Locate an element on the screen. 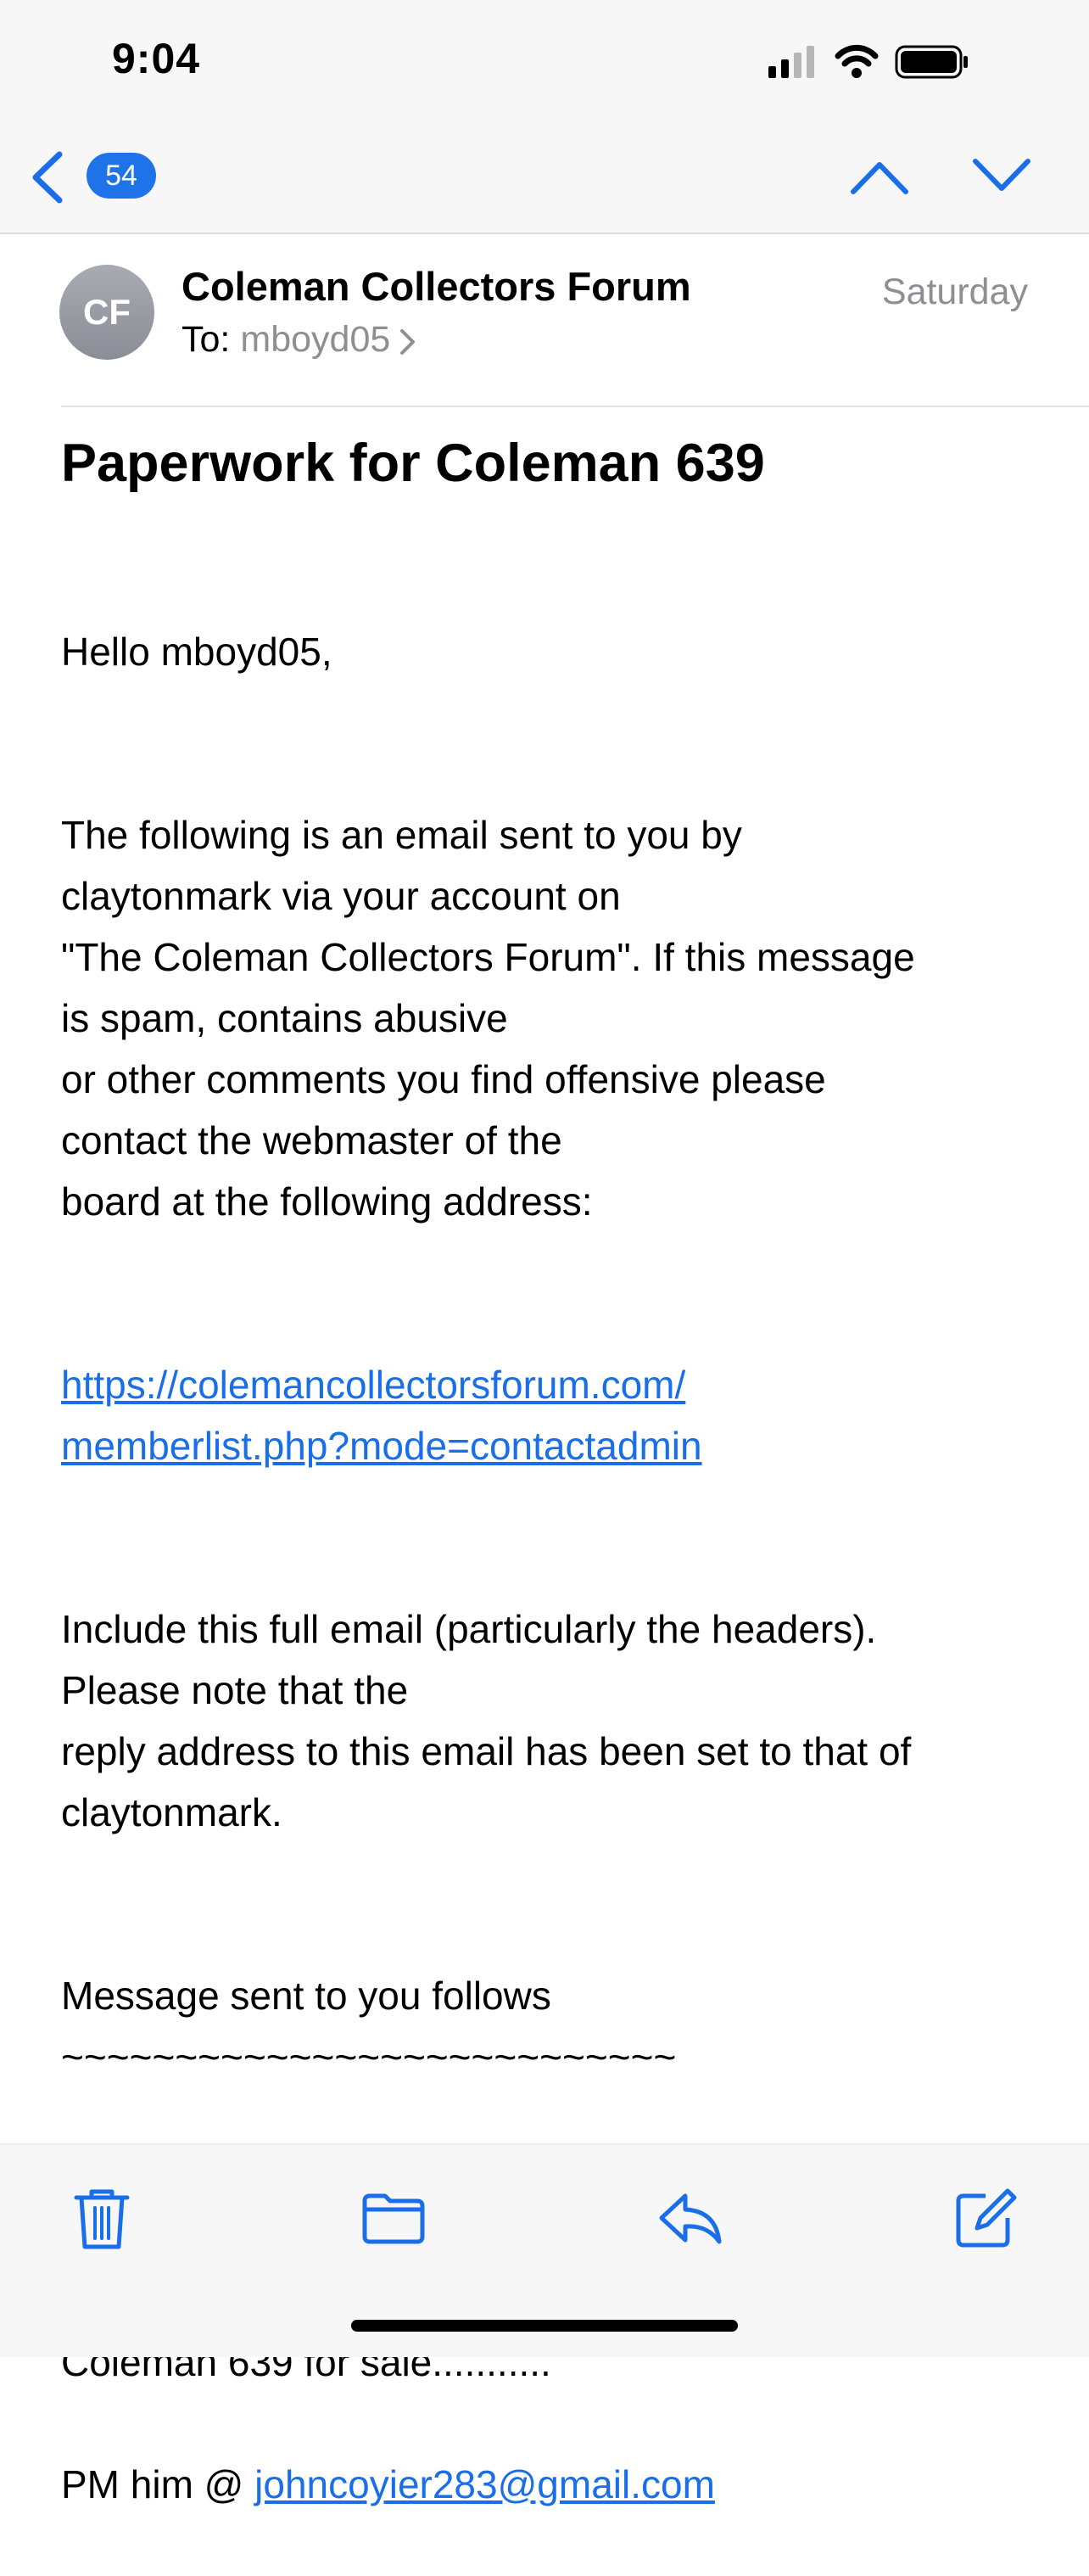 This screenshot has width=1089, height=2576. next-message-chevron-down-icon is located at coordinates (1001, 176).